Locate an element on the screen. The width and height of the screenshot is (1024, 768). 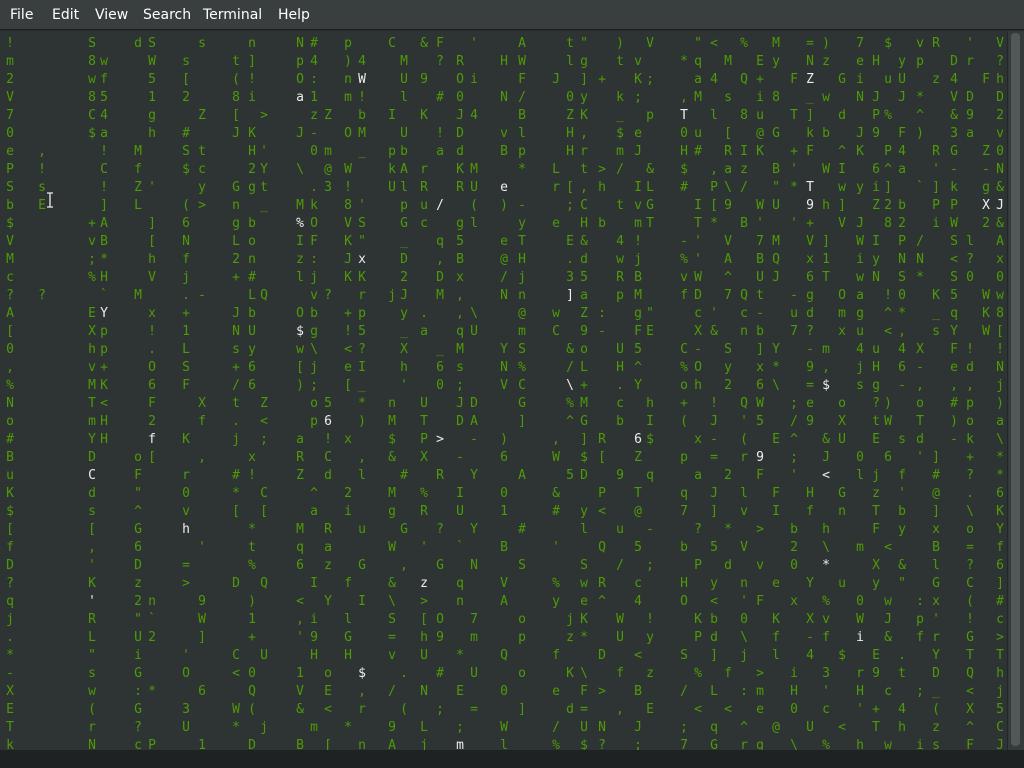
terminal-row: Xw: * 6 Q V E, / N E 0 e F > B / L: m H ' Hc; _ < j is located at coordinates (503, 692).